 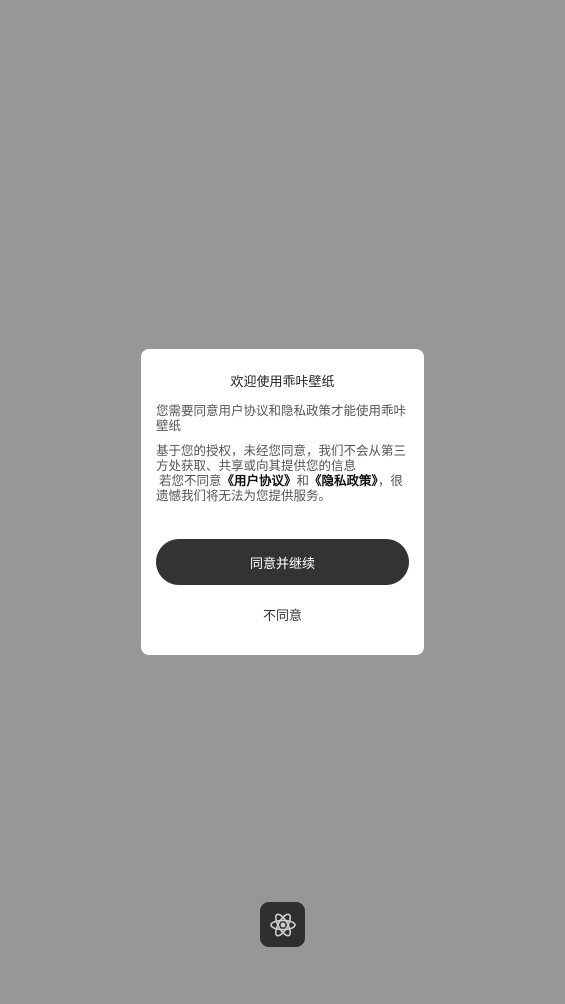 What do you see at coordinates (281, 458) in the screenshot?
I see `dialog-authorization-text: 基于您的授权，未经您同意，我们不会从第三方处获取、共享或向其提供您的信息` at bounding box center [281, 458].